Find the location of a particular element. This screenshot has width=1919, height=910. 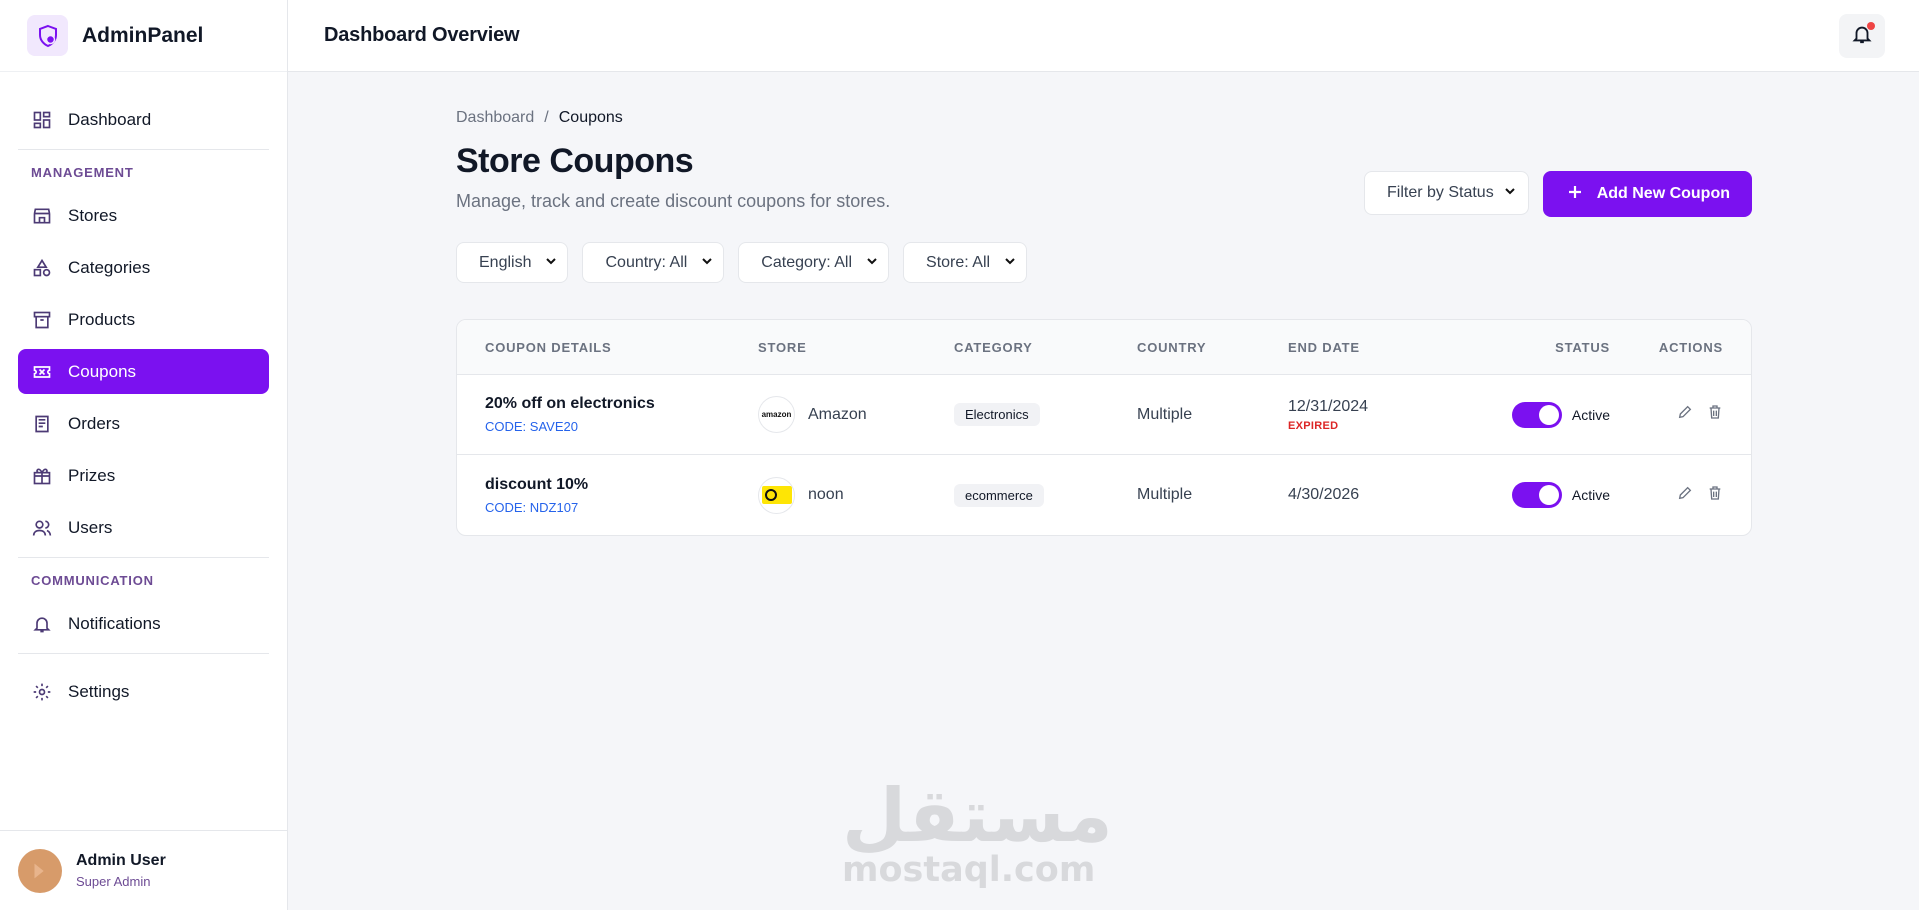

select-value: English is located at coordinates (505, 262).